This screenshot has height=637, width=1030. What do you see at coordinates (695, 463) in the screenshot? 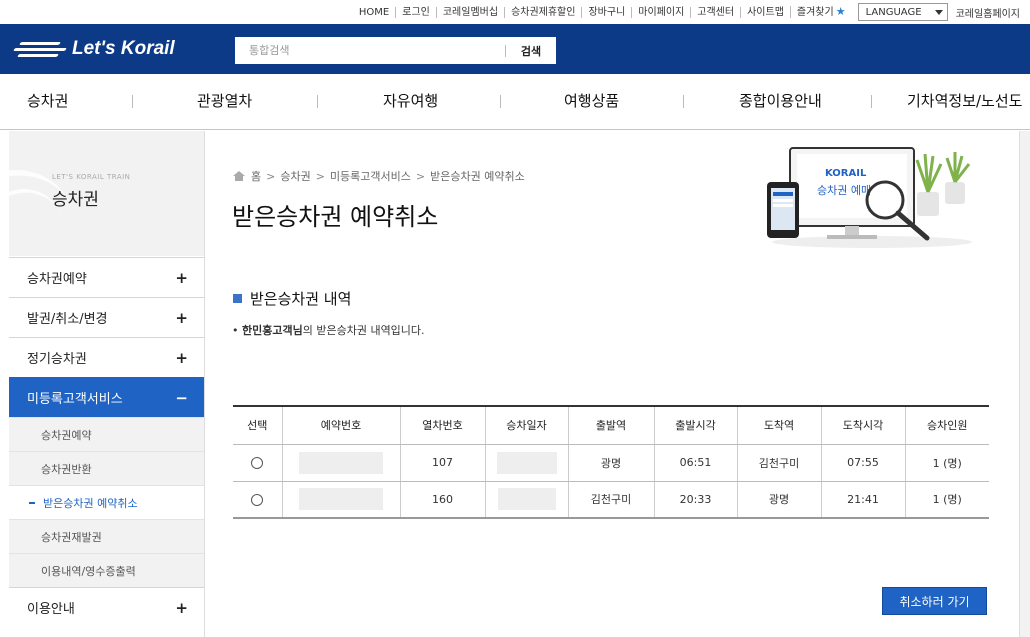
I see `departure-time-cell: 06:51` at bounding box center [695, 463].